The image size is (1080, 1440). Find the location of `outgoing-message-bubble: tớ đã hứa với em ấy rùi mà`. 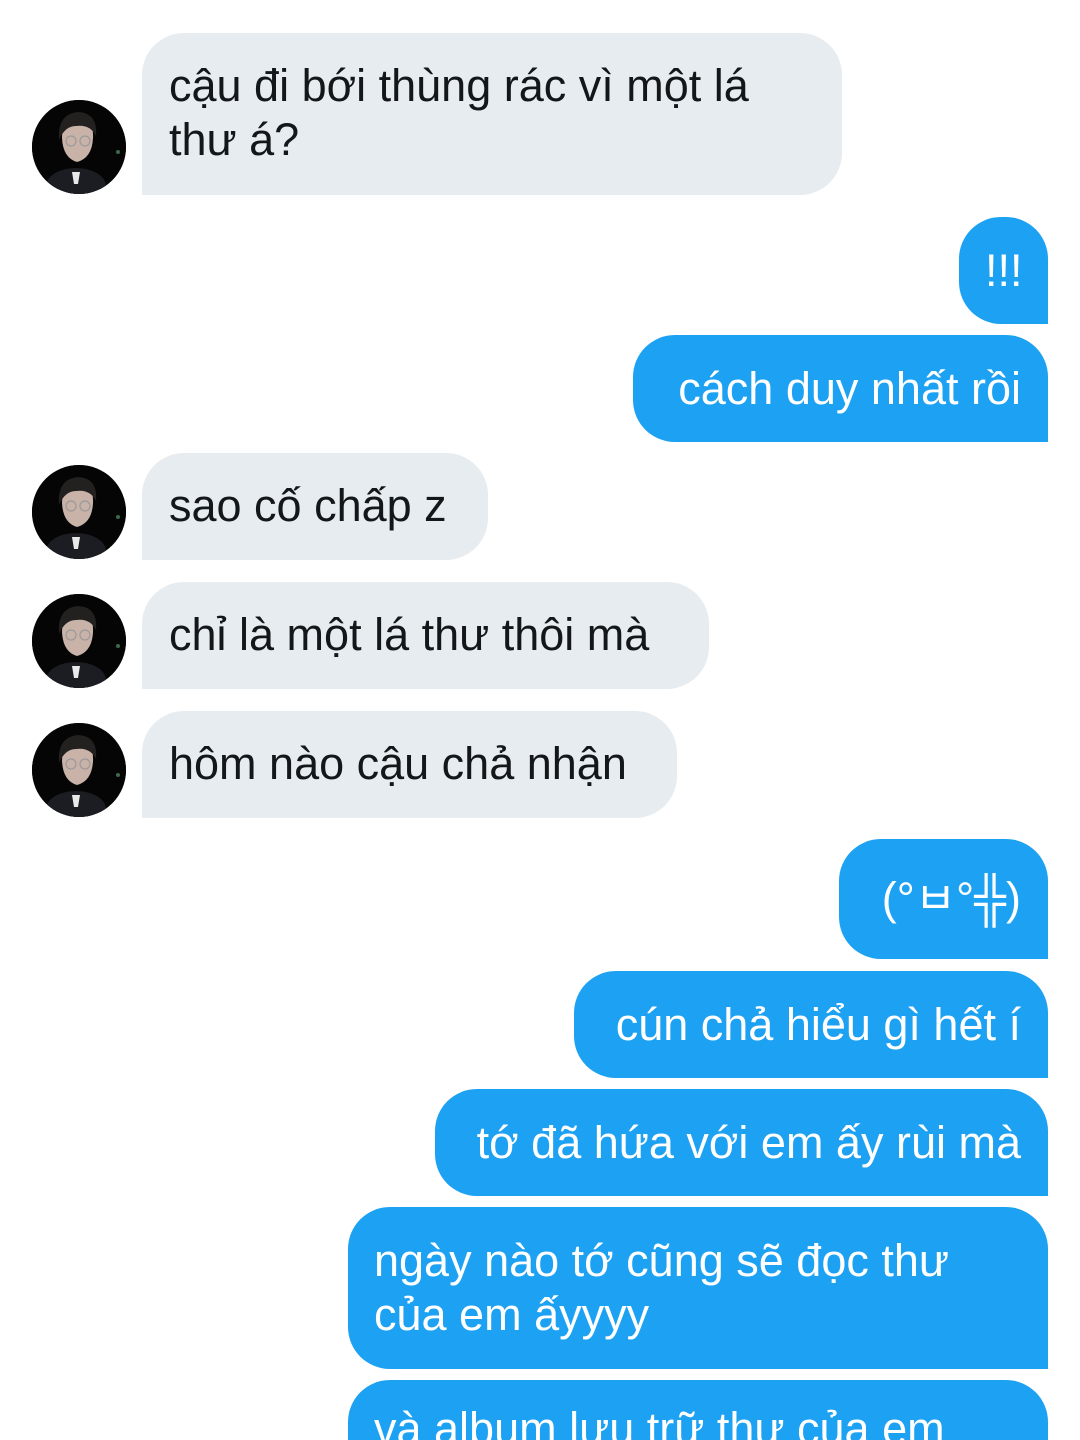

outgoing-message-bubble: tớ đã hứa với em ấy rùi mà is located at coordinates (741, 1142).